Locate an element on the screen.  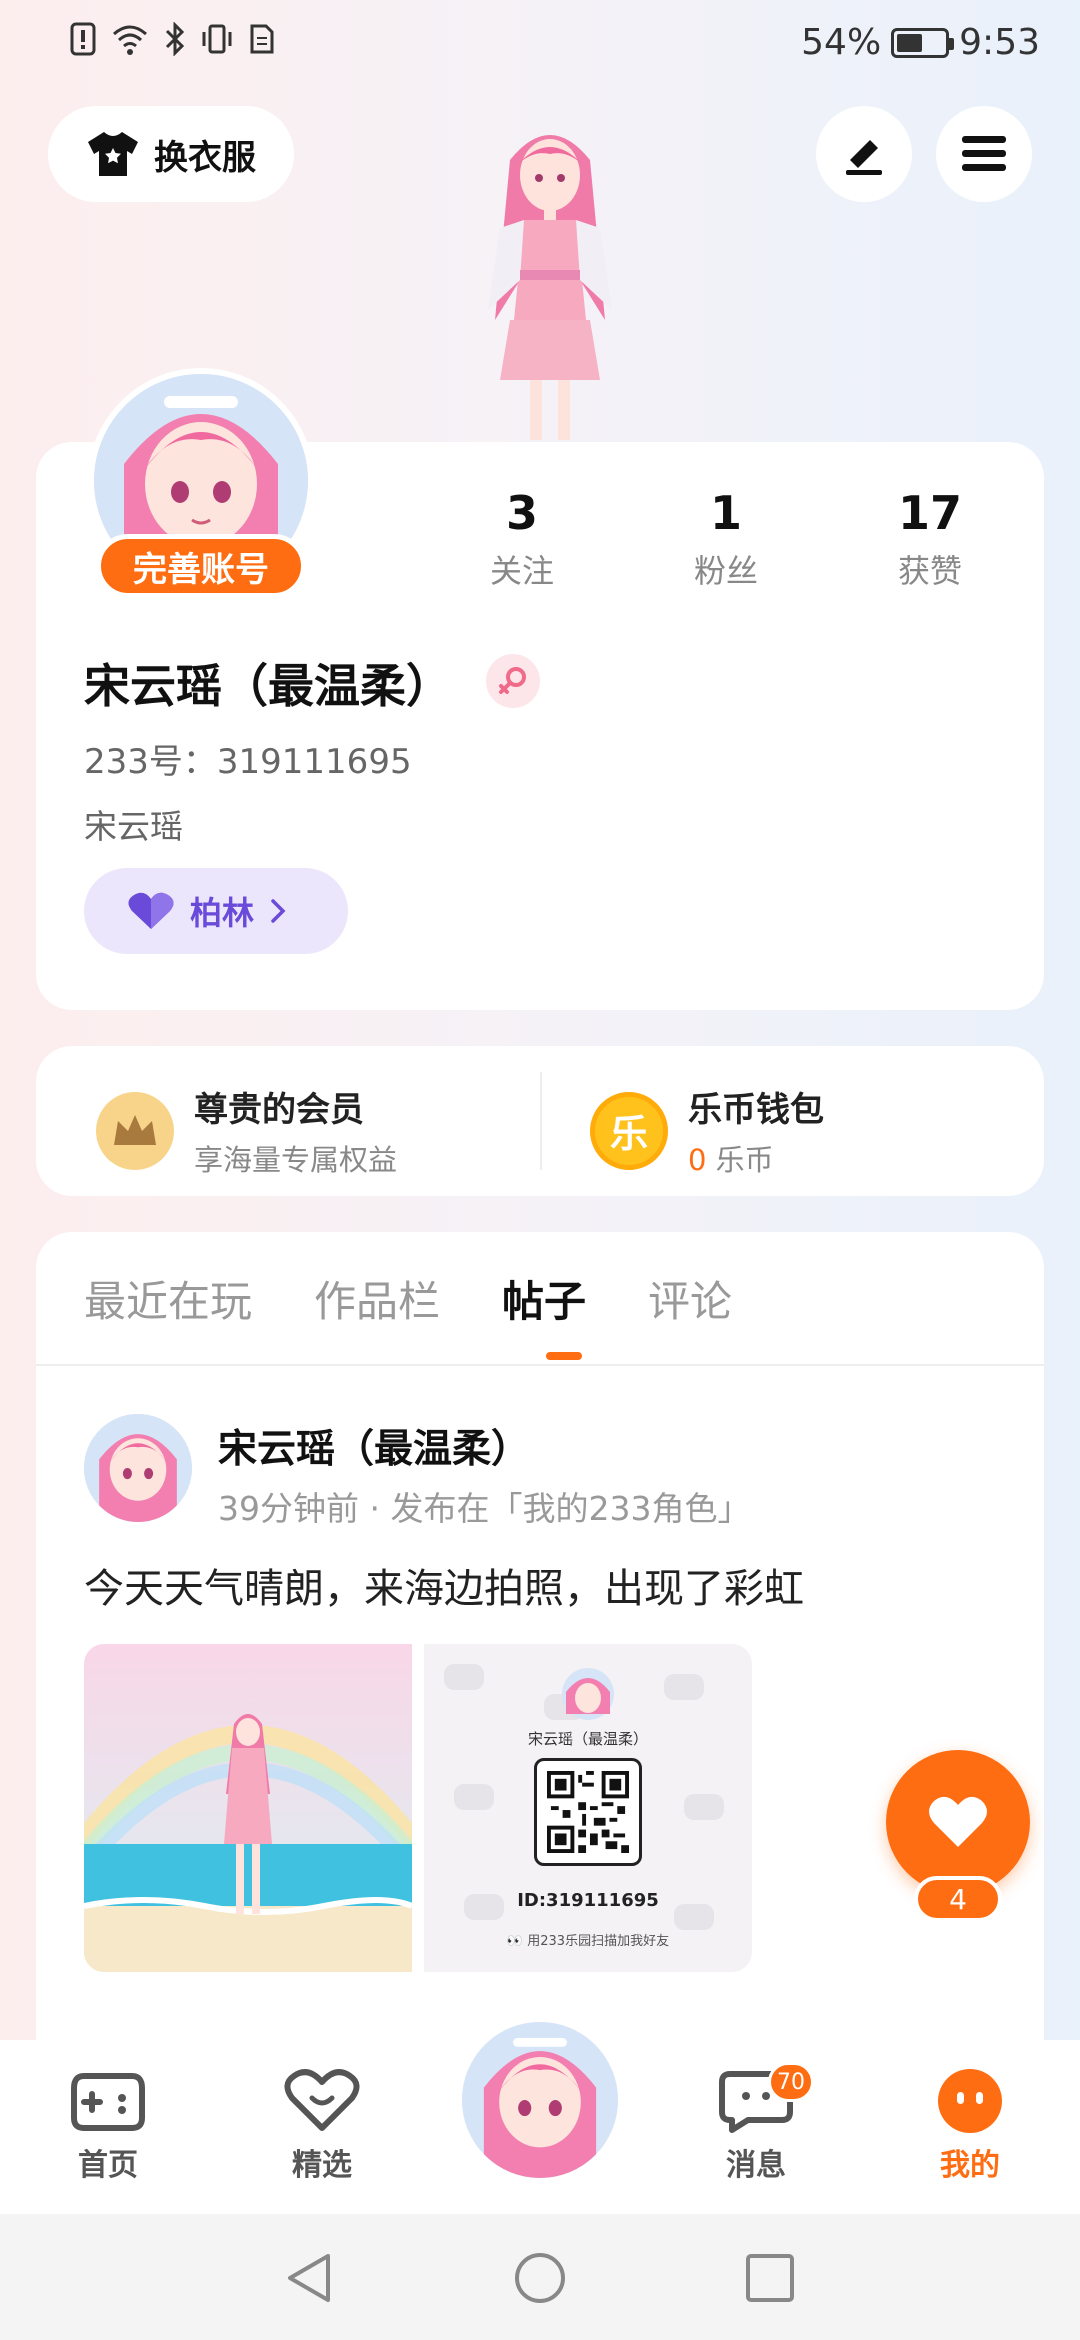
post-image-beach is located at coordinates (248, 1808).